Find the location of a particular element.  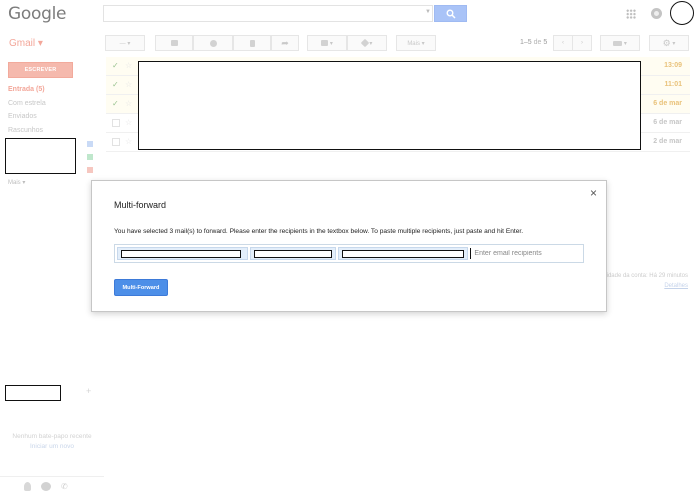

label-color-red is located at coordinates (90, 170).